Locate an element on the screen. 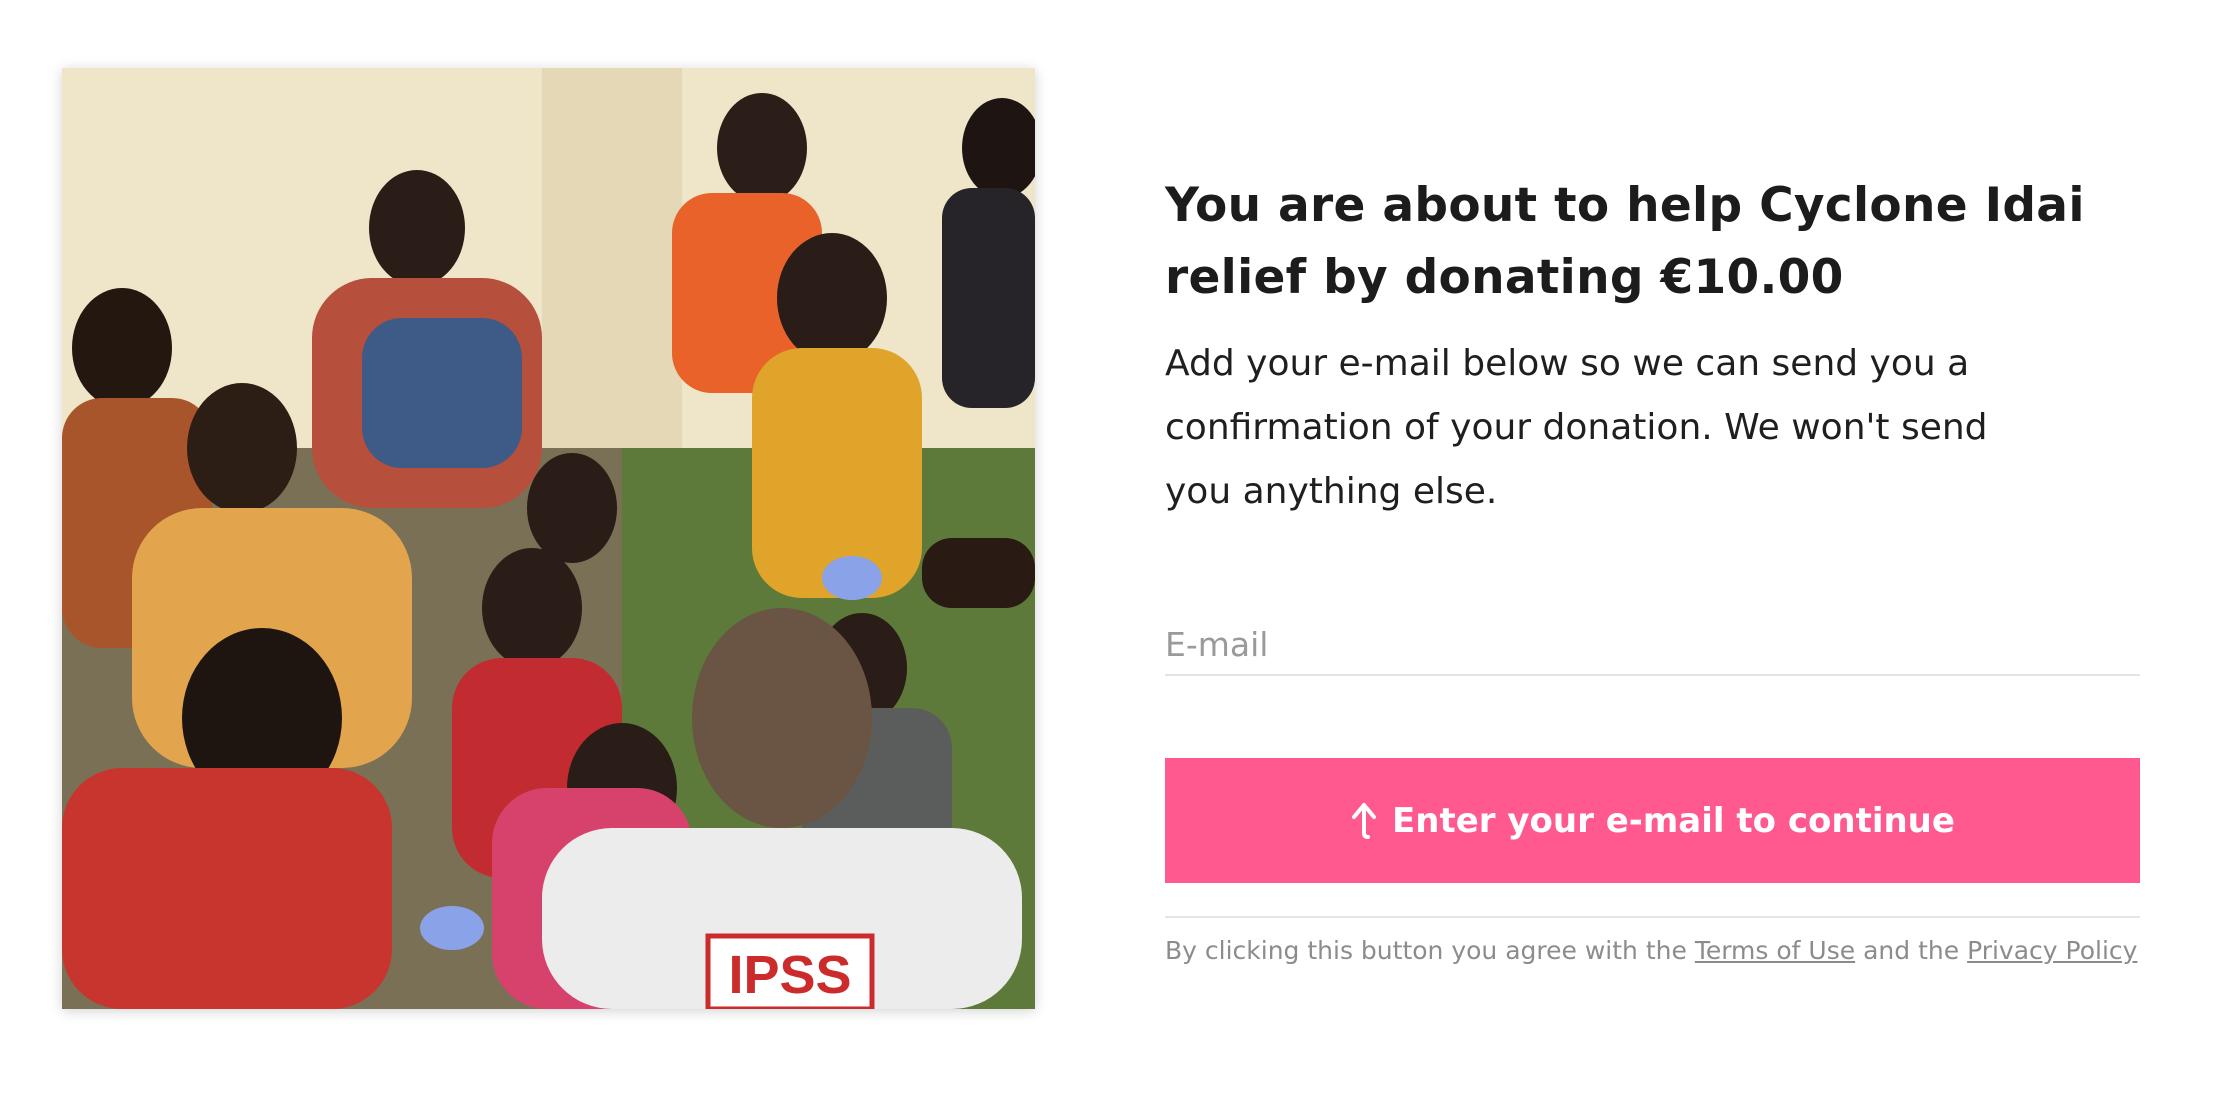  email-field is located at coordinates (1652, 645).